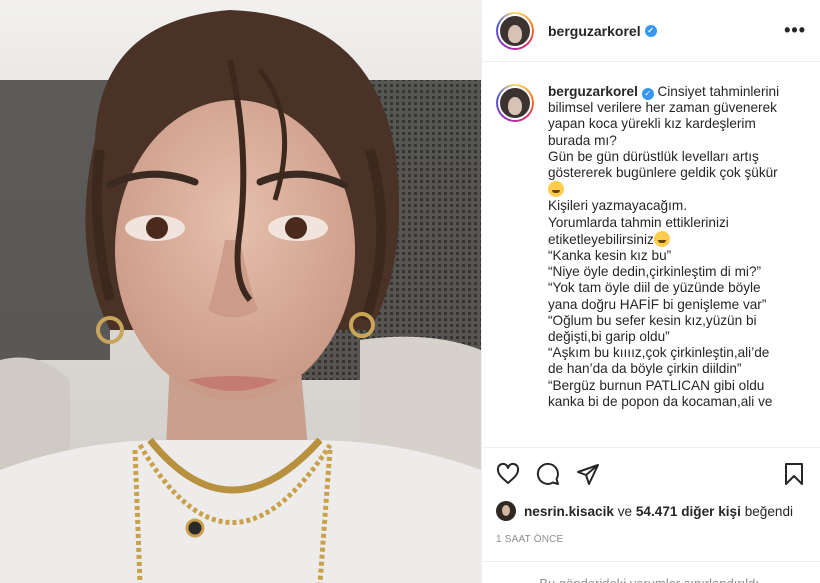 The height and width of the screenshot is (583, 820). I want to click on caption-line: “Bergüz burnun PATLICAN gibi oldu, so click(656, 385).